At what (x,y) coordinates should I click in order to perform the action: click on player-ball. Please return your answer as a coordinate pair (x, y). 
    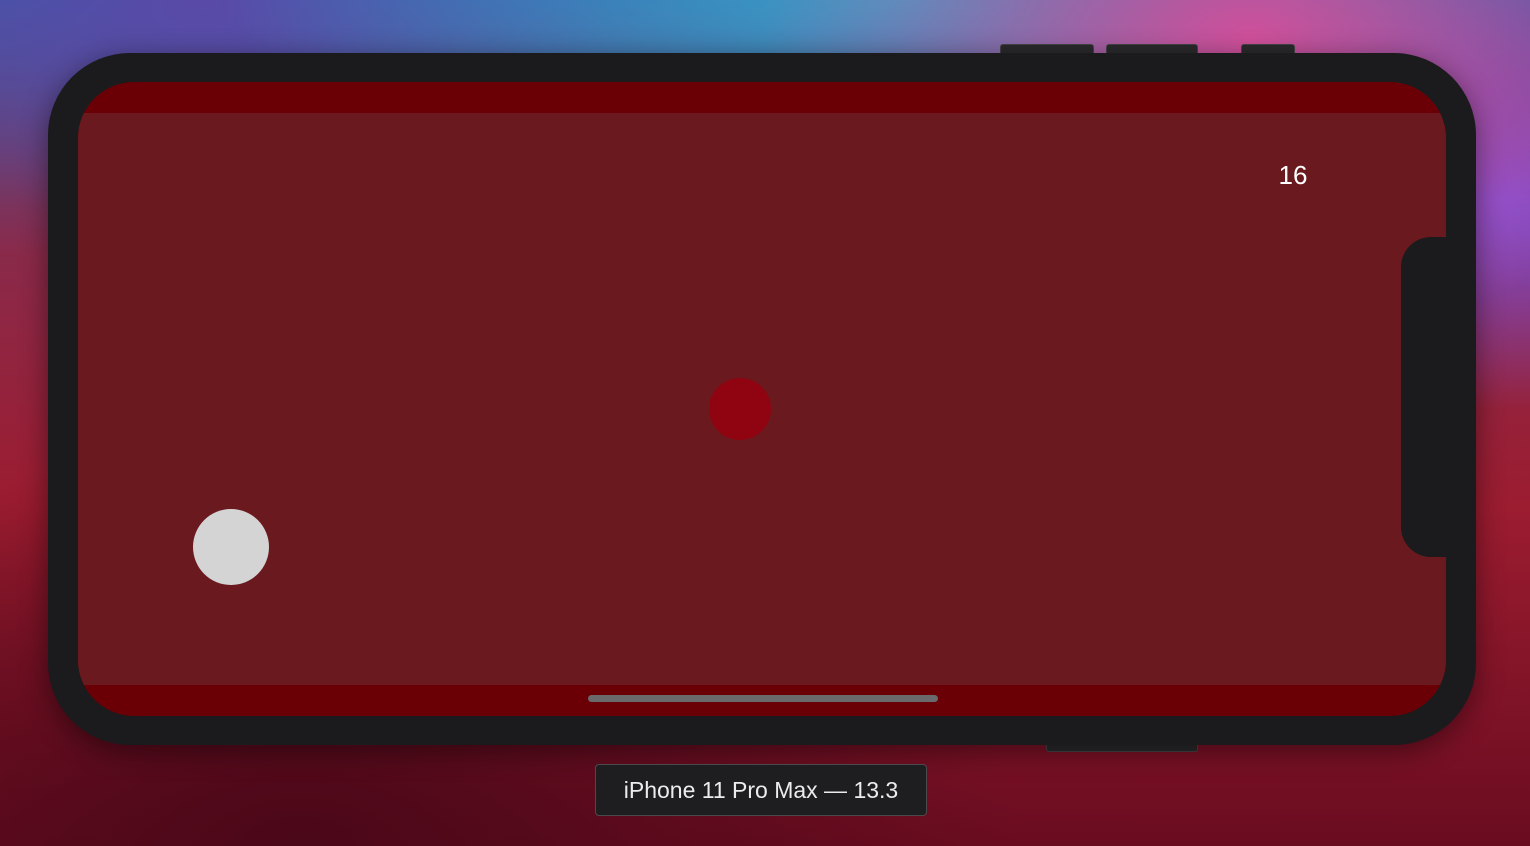
    Looking at the image, I should click on (231, 547).